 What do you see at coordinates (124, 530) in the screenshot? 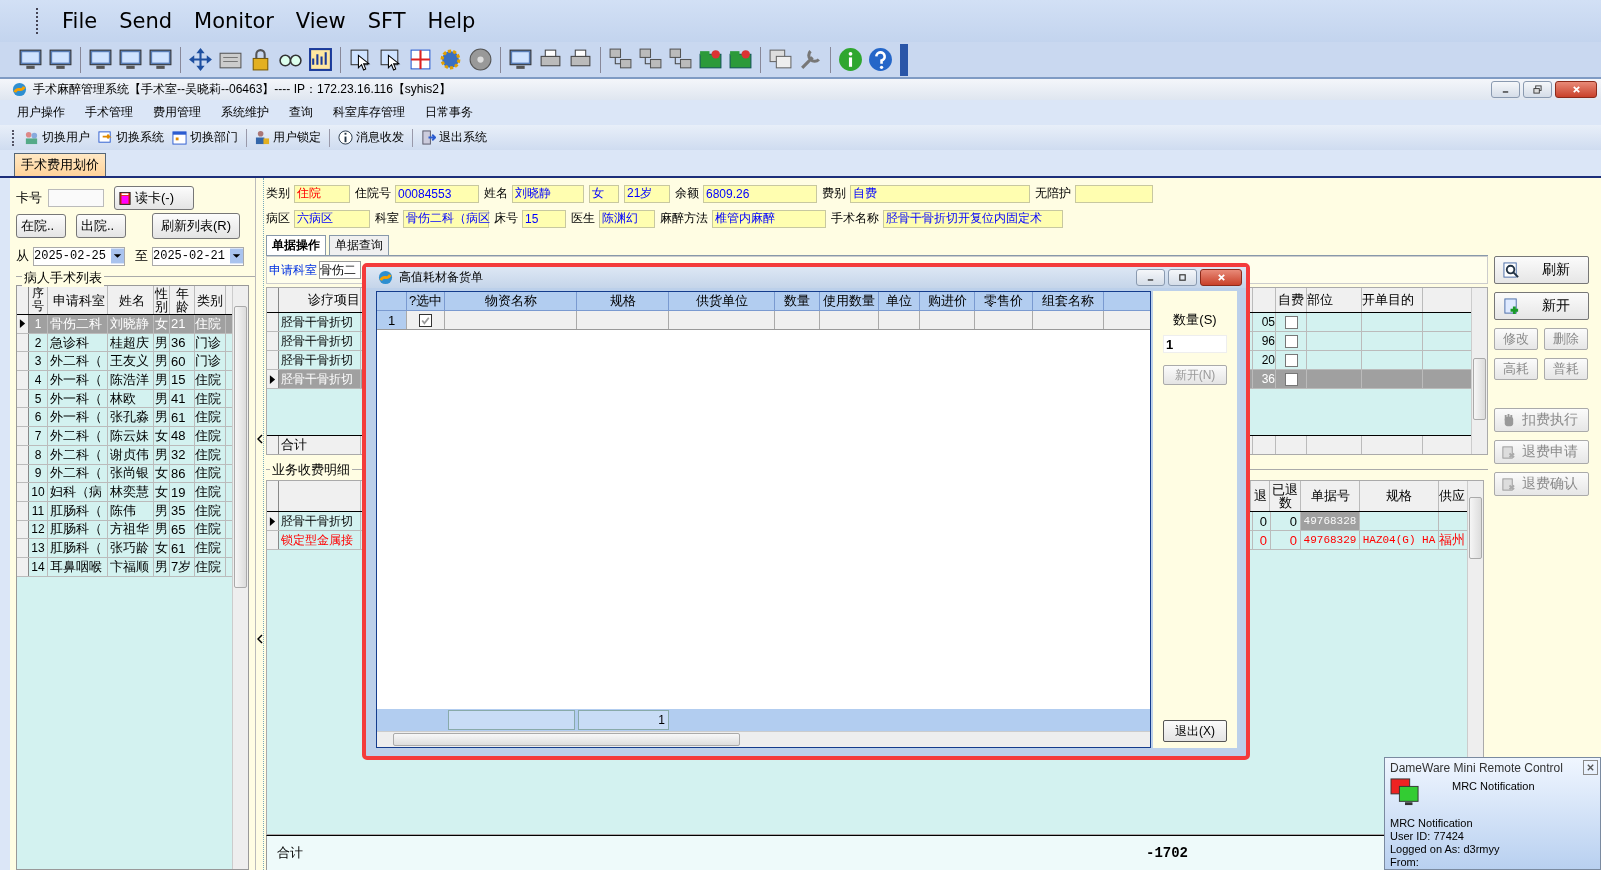
I see `patient-row: 12 肛肠科（ 方祖华 男 65 住院` at bounding box center [124, 530].